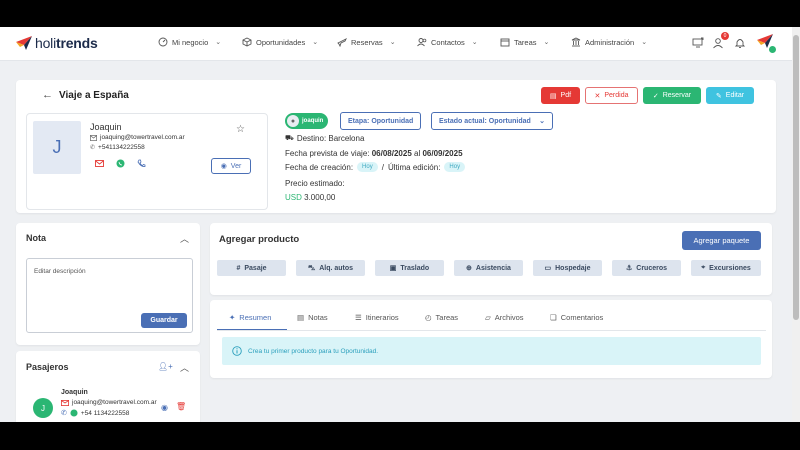 The image size is (800, 450). I want to click on fecha-al: al, so click(417, 153).